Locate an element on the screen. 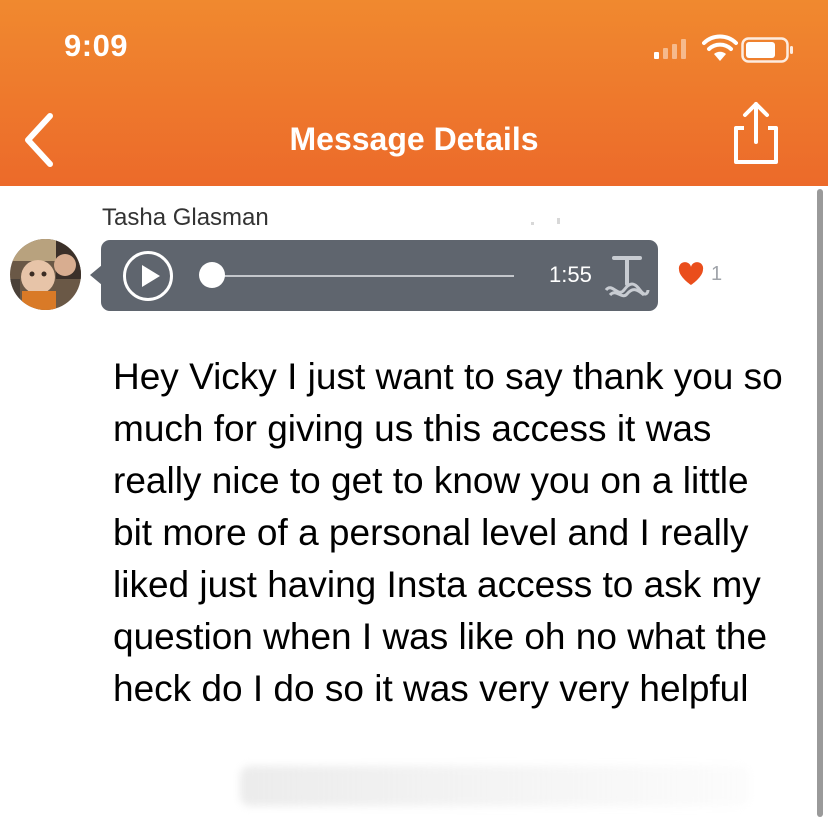 Image resolution: width=828 pixels, height=817 pixels. faded-transcript-overlay is located at coordinates (495, 786).